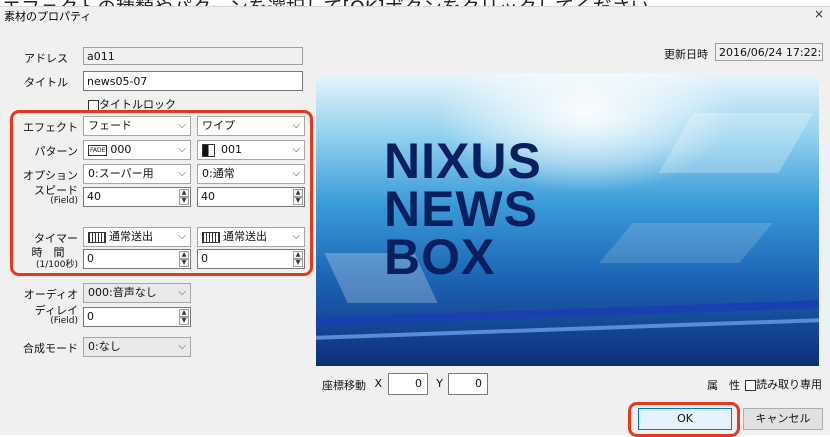 The width and height of the screenshot is (830, 437). I want to click on blend-mode-select: 0:なし ⌵, so click(137, 347).